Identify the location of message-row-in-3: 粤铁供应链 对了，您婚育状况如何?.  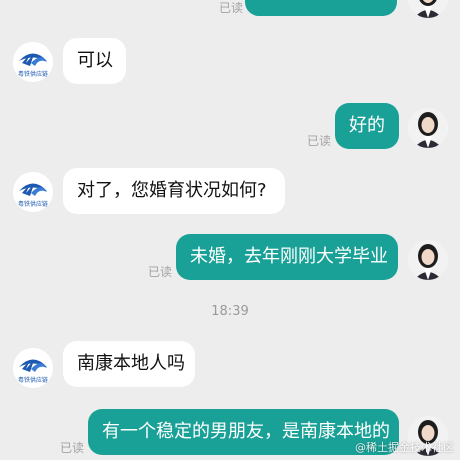
(230, 193).